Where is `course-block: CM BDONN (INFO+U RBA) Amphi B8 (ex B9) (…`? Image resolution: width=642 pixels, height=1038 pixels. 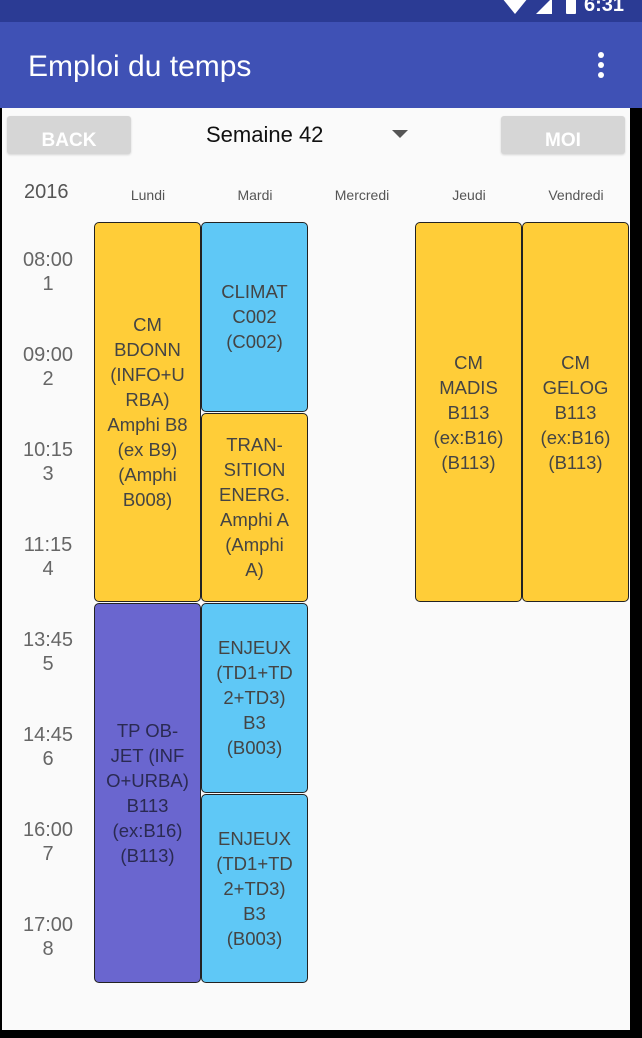
course-block: CM BDONN (INFO+U RBA) Amphi B8 (ex B9) (… is located at coordinates (147, 412).